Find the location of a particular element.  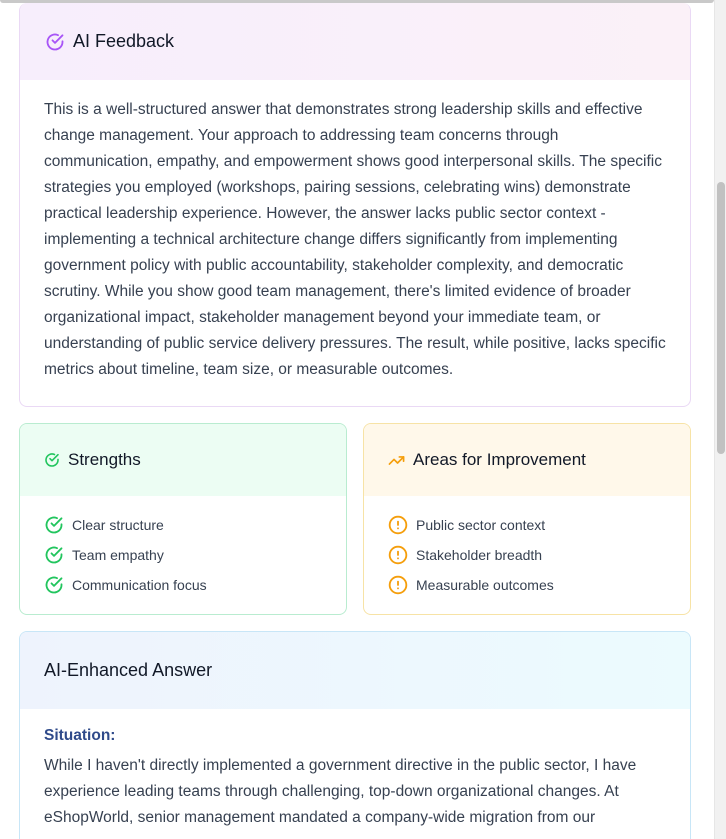

list-item: Communication focus is located at coordinates (195, 585).